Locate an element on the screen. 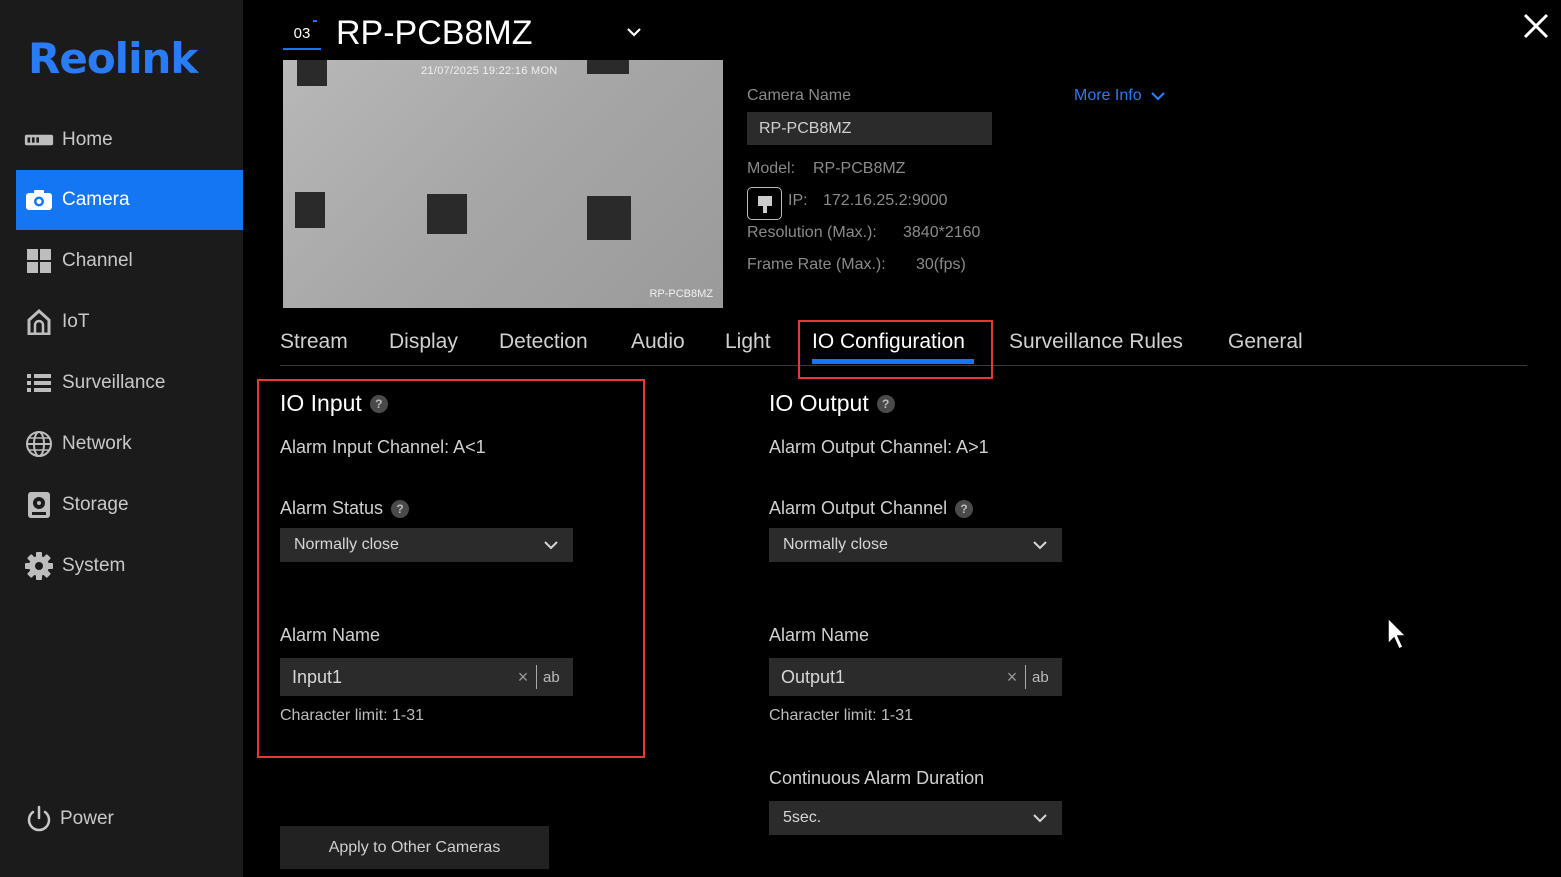 Image resolution: width=1561 pixels, height=877 pixels. model-value: RP-PCB8MZ is located at coordinates (859, 168).